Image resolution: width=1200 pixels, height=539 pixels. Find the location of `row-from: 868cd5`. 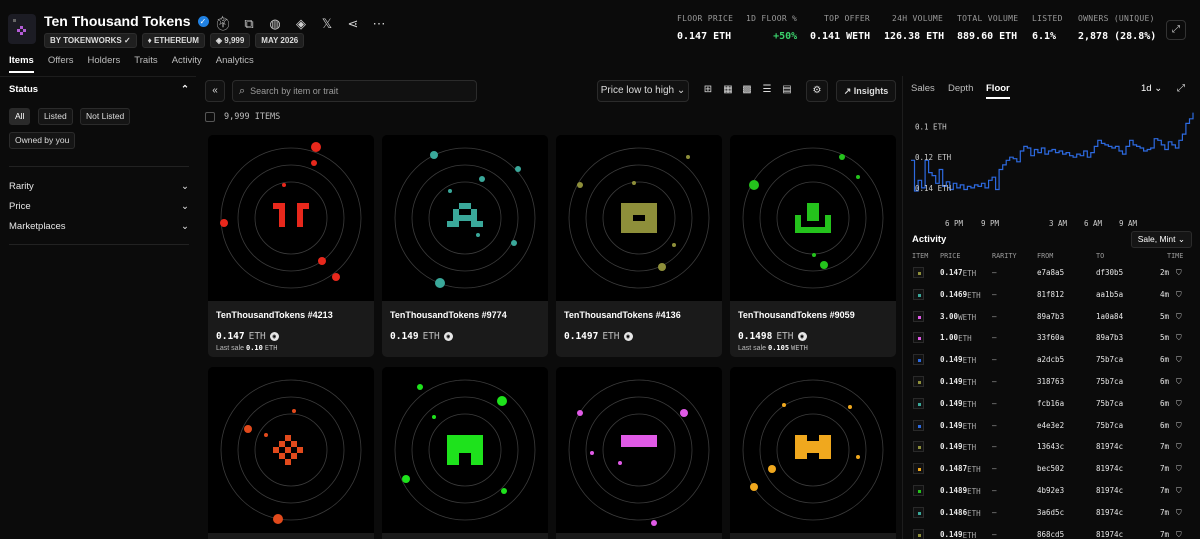

row-from: 868cd5 is located at coordinates (1050, 534).